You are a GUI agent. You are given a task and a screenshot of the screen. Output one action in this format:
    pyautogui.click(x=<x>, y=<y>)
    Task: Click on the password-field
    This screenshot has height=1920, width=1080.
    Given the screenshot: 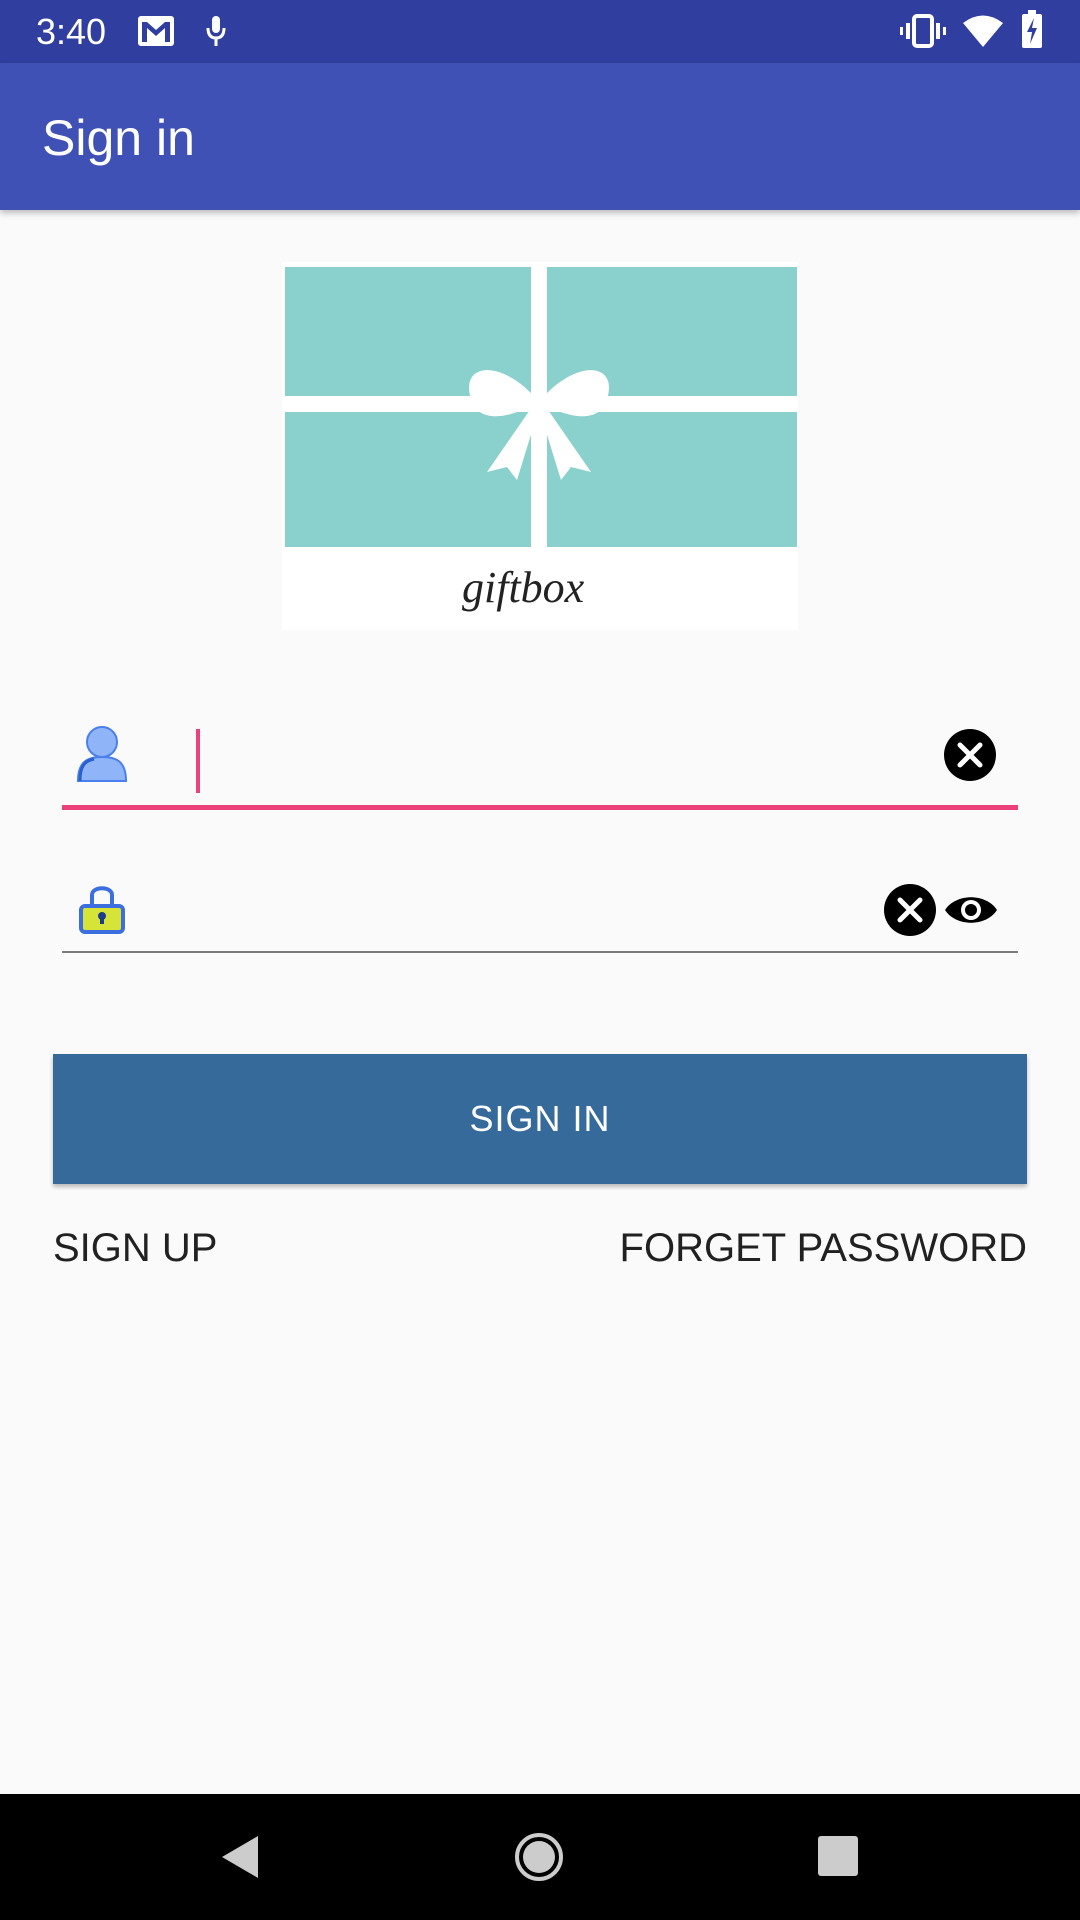 What is the action you would take?
    pyautogui.click(x=540, y=911)
    